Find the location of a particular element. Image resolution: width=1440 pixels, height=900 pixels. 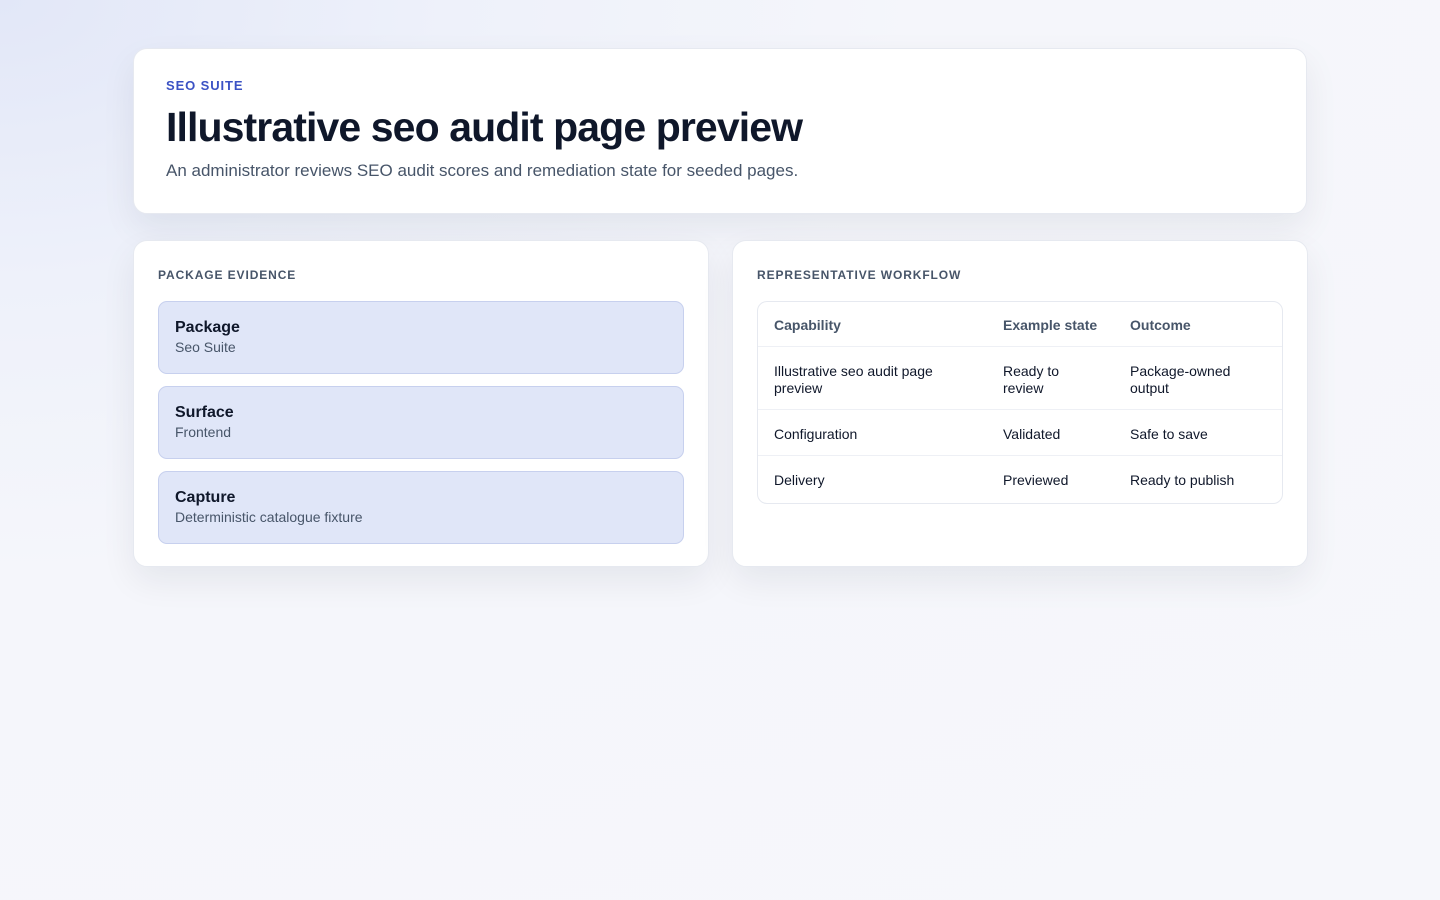

panel-label: PACKAGE EVIDENCE is located at coordinates (227, 275).